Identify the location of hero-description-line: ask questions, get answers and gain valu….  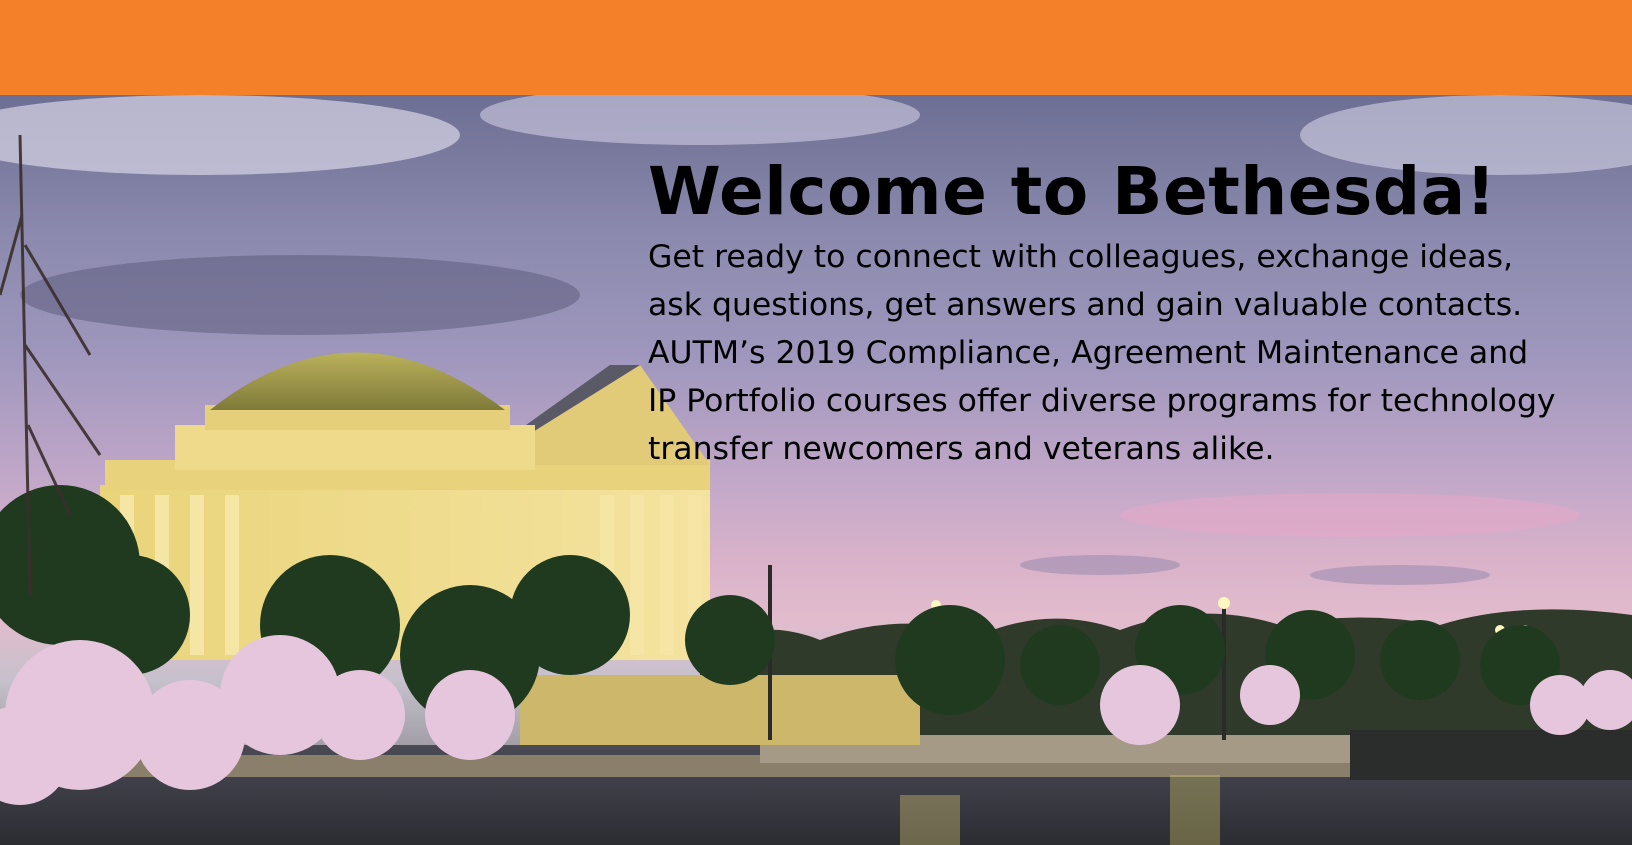
(1085, 305).